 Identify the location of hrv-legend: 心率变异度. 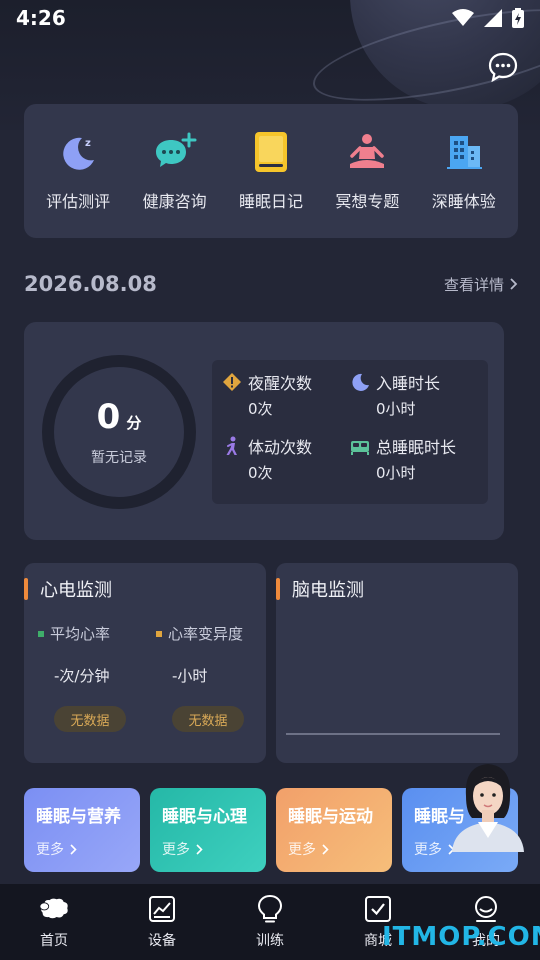
(199, 633).